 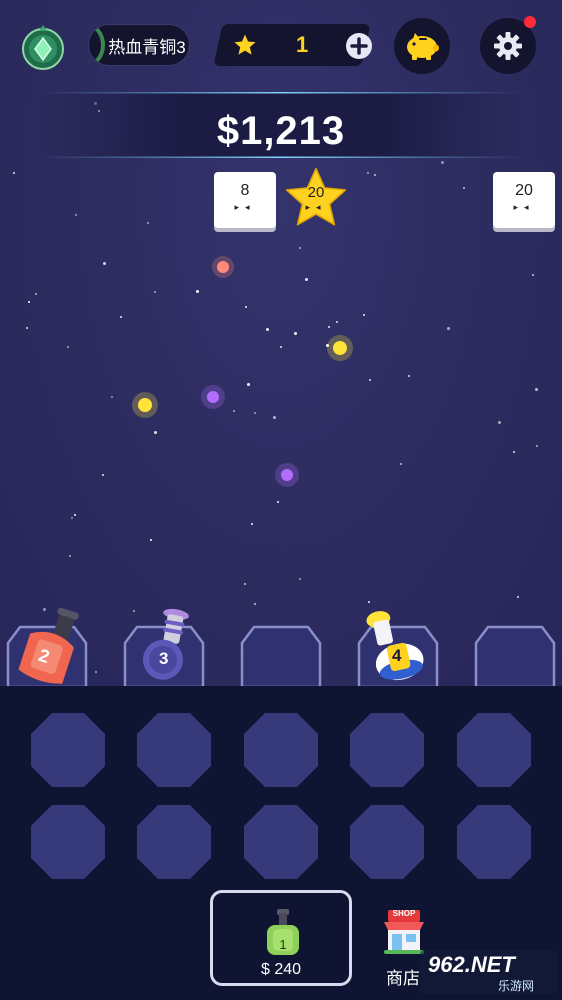 I want to click on buy-cannon-level: 1, so click(x=283, y=944).